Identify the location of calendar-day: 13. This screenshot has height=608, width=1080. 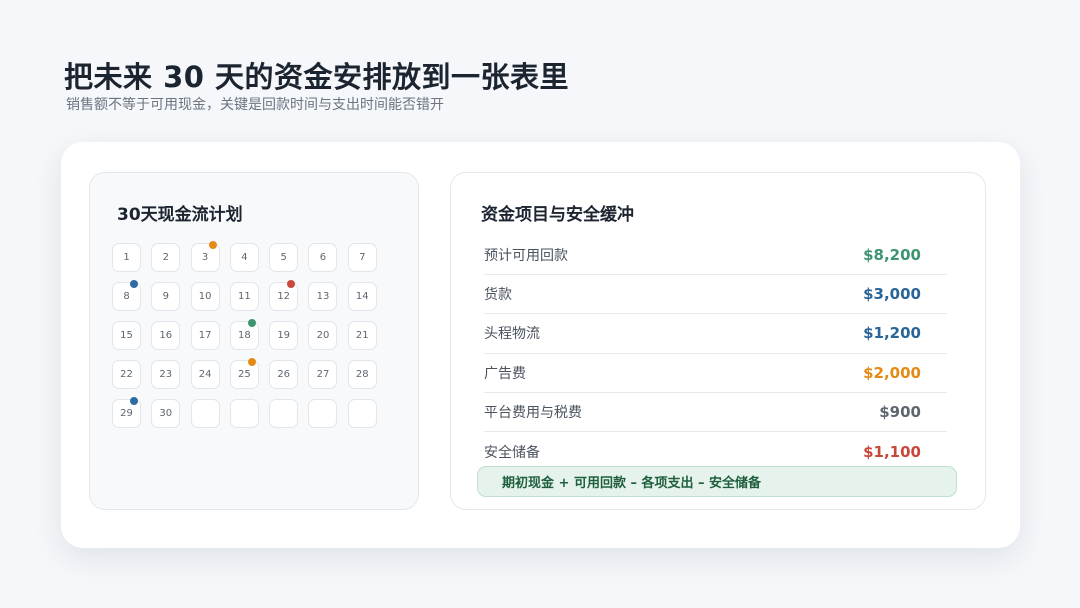
(323, 296).